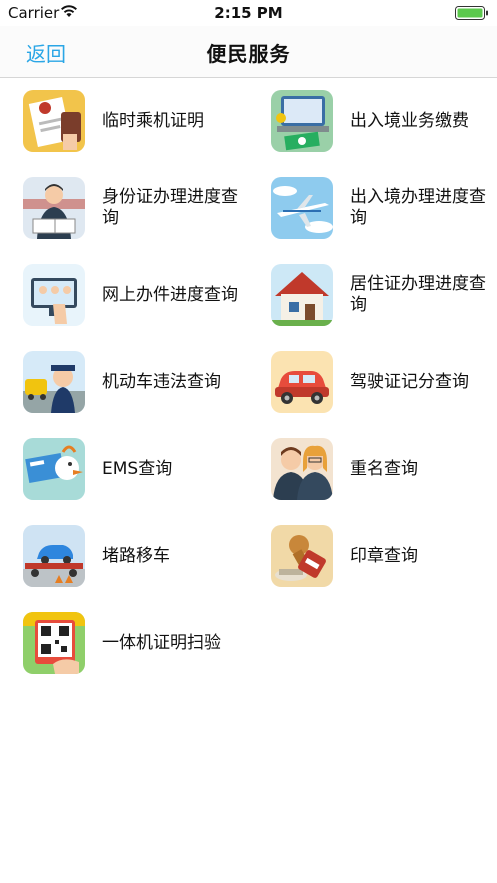 Image resolution: width=497 pixels, height=883 pixels. I want to click on service-label: 一体机证明扫验, so click(161, 642).